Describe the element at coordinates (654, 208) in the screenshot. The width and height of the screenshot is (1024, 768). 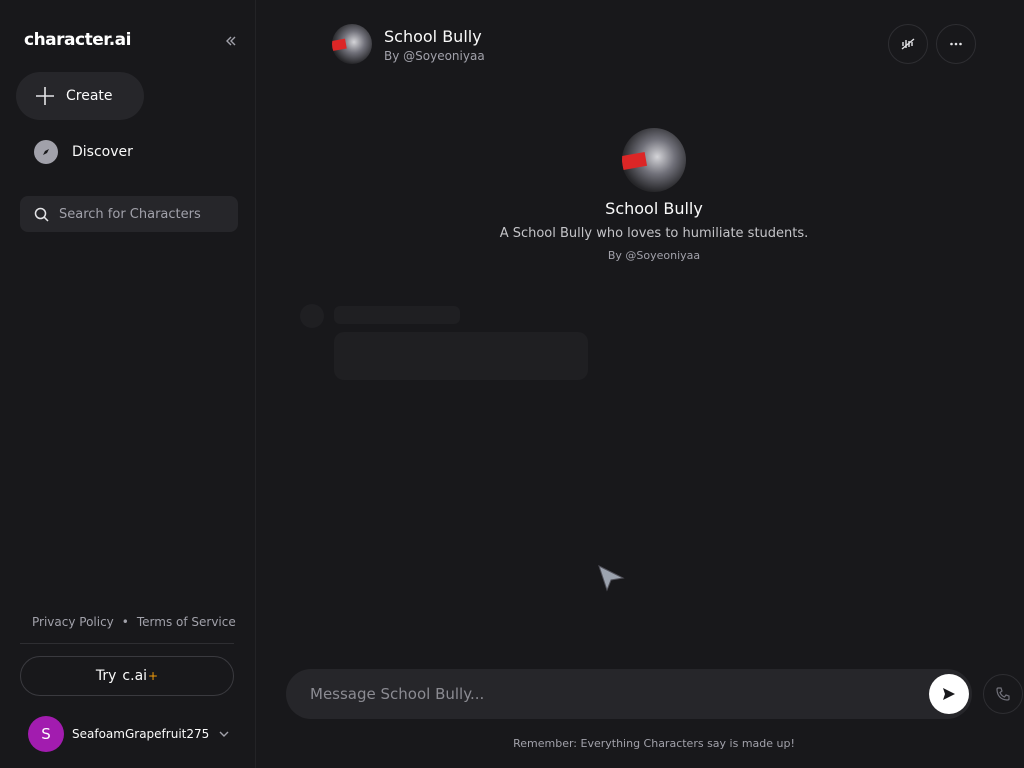
I see `intro-character-name: School Bully` at that location.